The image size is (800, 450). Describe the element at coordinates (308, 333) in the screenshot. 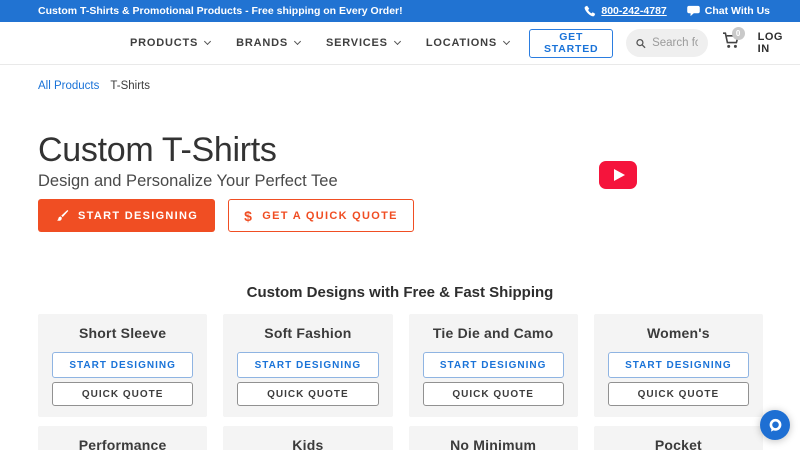

I see `card-title: Soft Fashion` at that location.